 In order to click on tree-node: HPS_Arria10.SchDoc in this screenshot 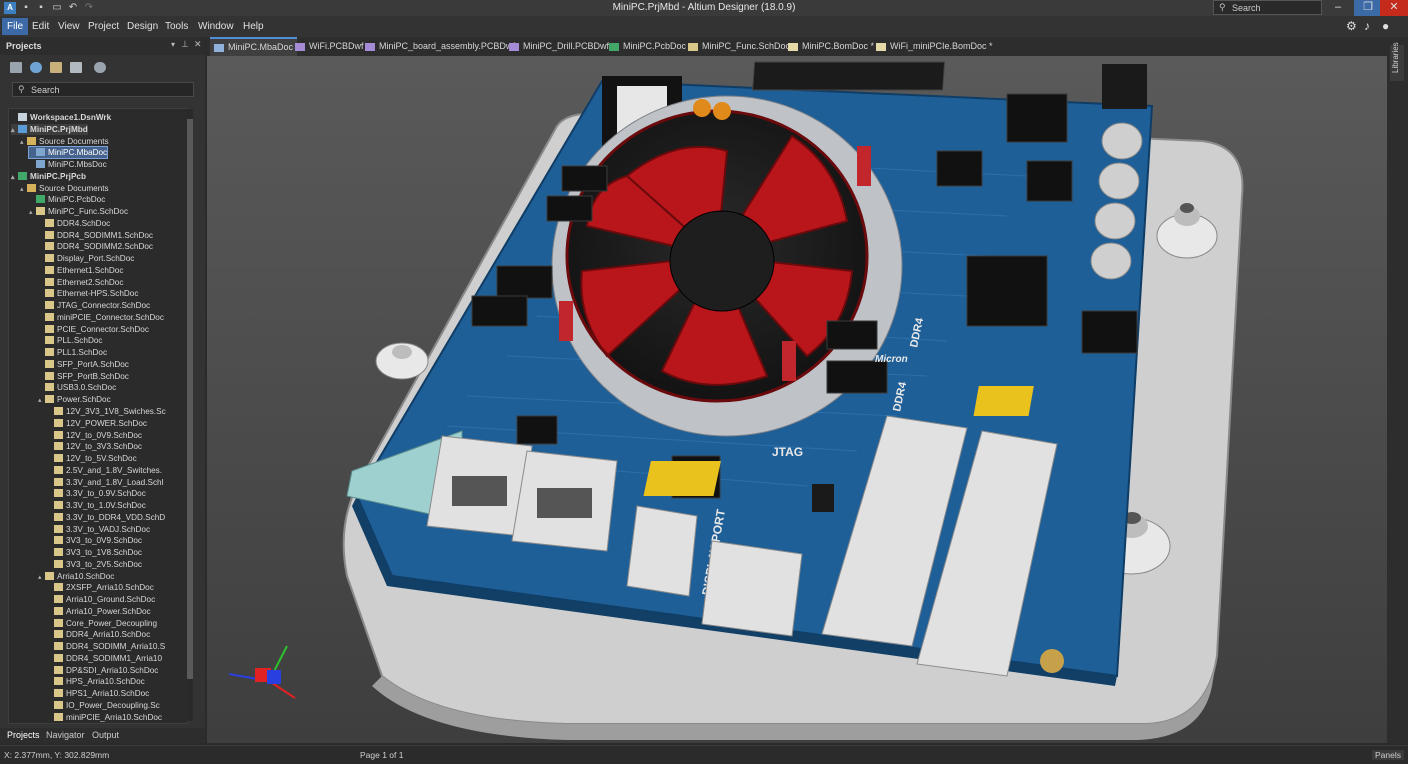, I will do `click(96, 681)`.